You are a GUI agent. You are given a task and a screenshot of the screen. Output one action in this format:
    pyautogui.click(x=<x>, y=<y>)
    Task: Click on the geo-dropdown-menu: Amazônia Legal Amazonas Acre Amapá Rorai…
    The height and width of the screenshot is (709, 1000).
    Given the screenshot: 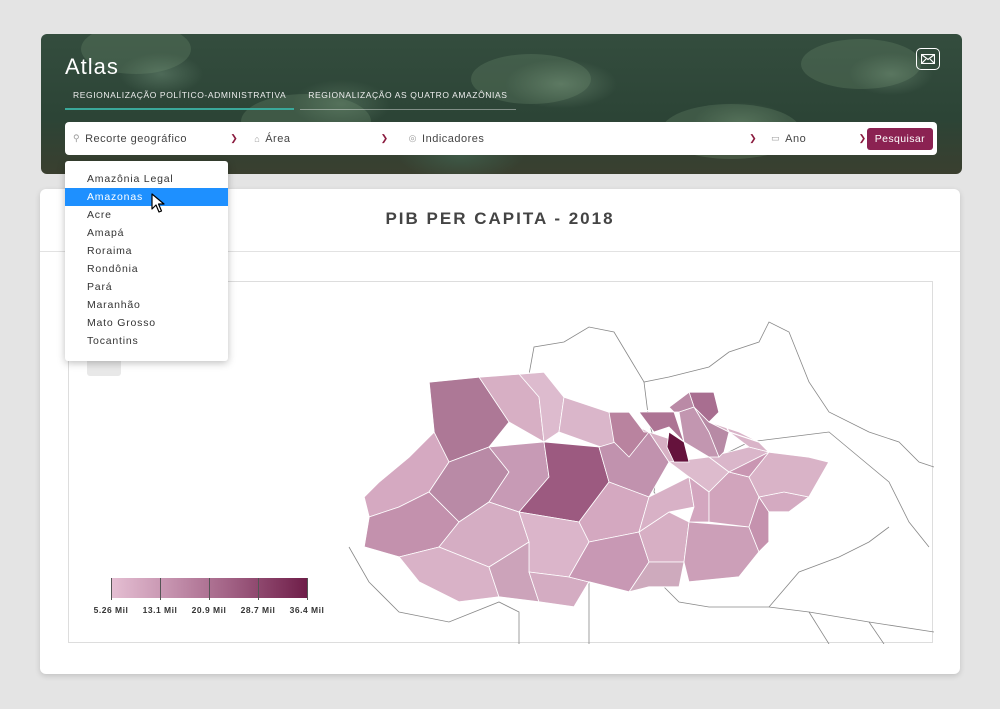 What is the action you would take?
    pyautogui.click(x=146, y=261)
    